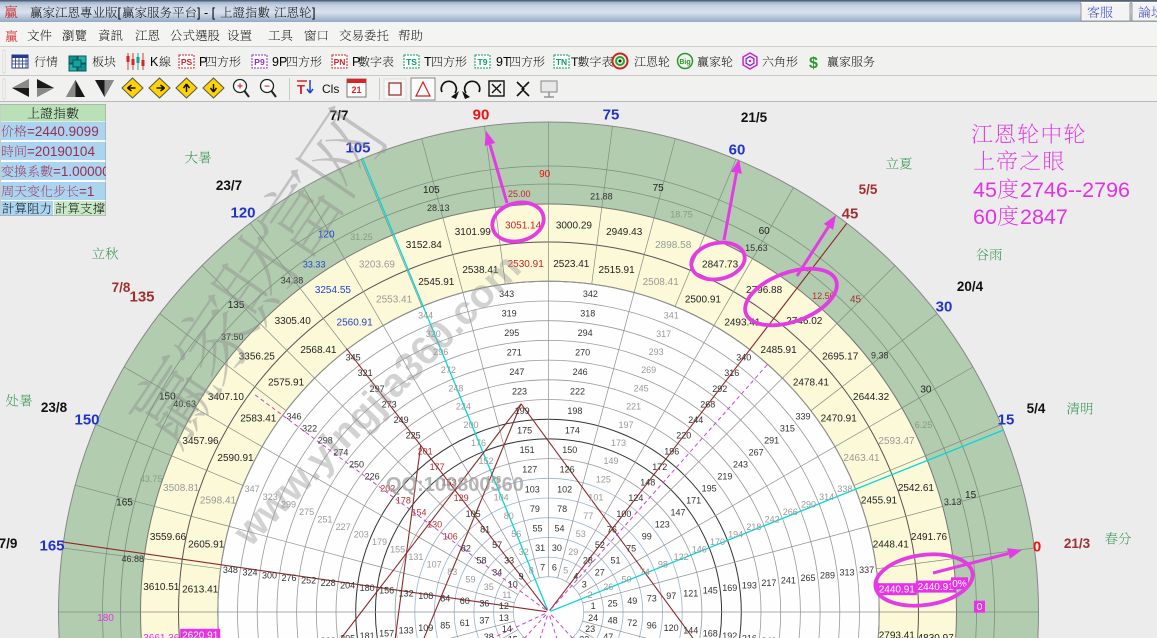 The image size is (1157, 638). What do you see at coordinates (161, 587) in the screenshot?
I see `svg-text: 3610.51` at bounding box center [161, 587].